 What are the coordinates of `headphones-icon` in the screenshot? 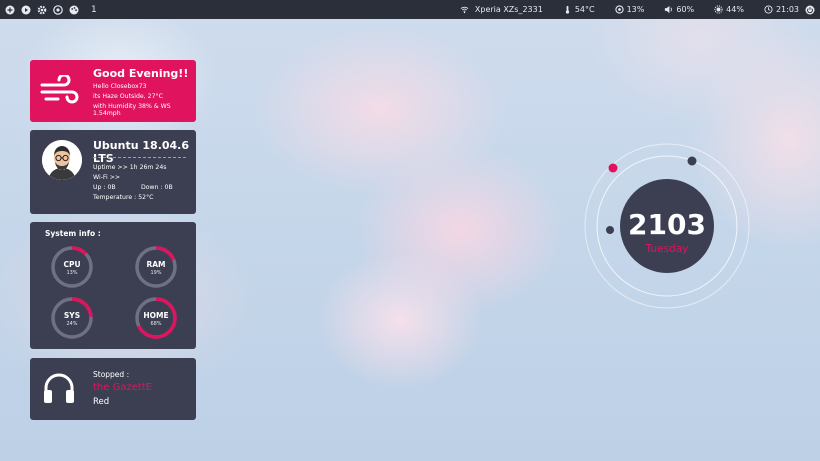 It's located at (59, 388).